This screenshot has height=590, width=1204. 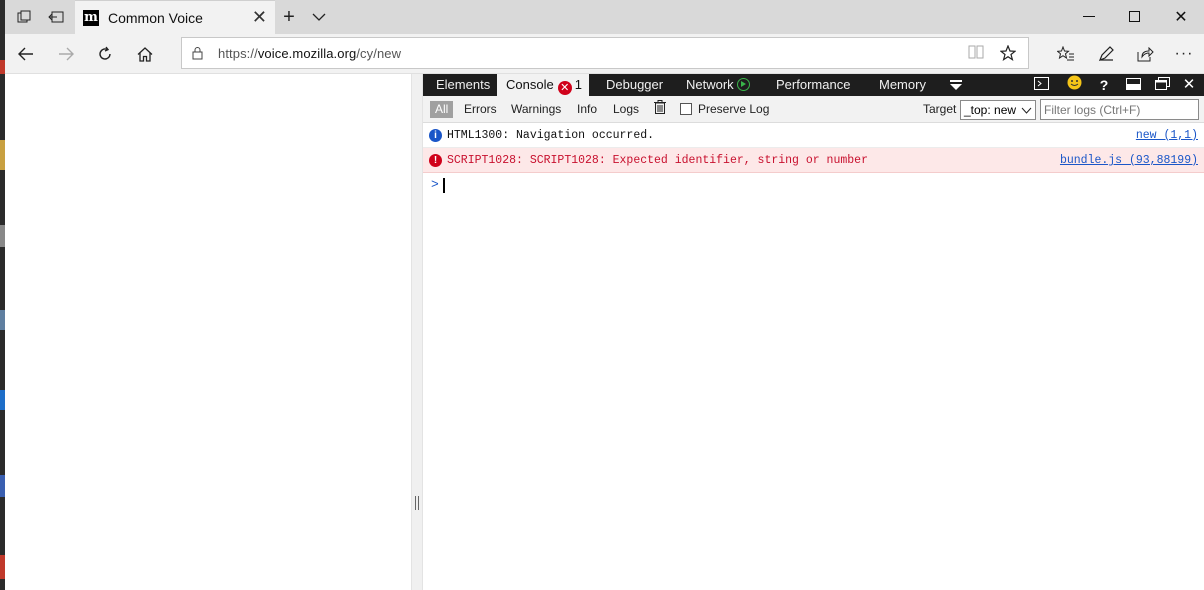 What do you see at coordinates (1162, 85) in the screenshot?
I see `undock-icon` at bounding box center [1162, 85].